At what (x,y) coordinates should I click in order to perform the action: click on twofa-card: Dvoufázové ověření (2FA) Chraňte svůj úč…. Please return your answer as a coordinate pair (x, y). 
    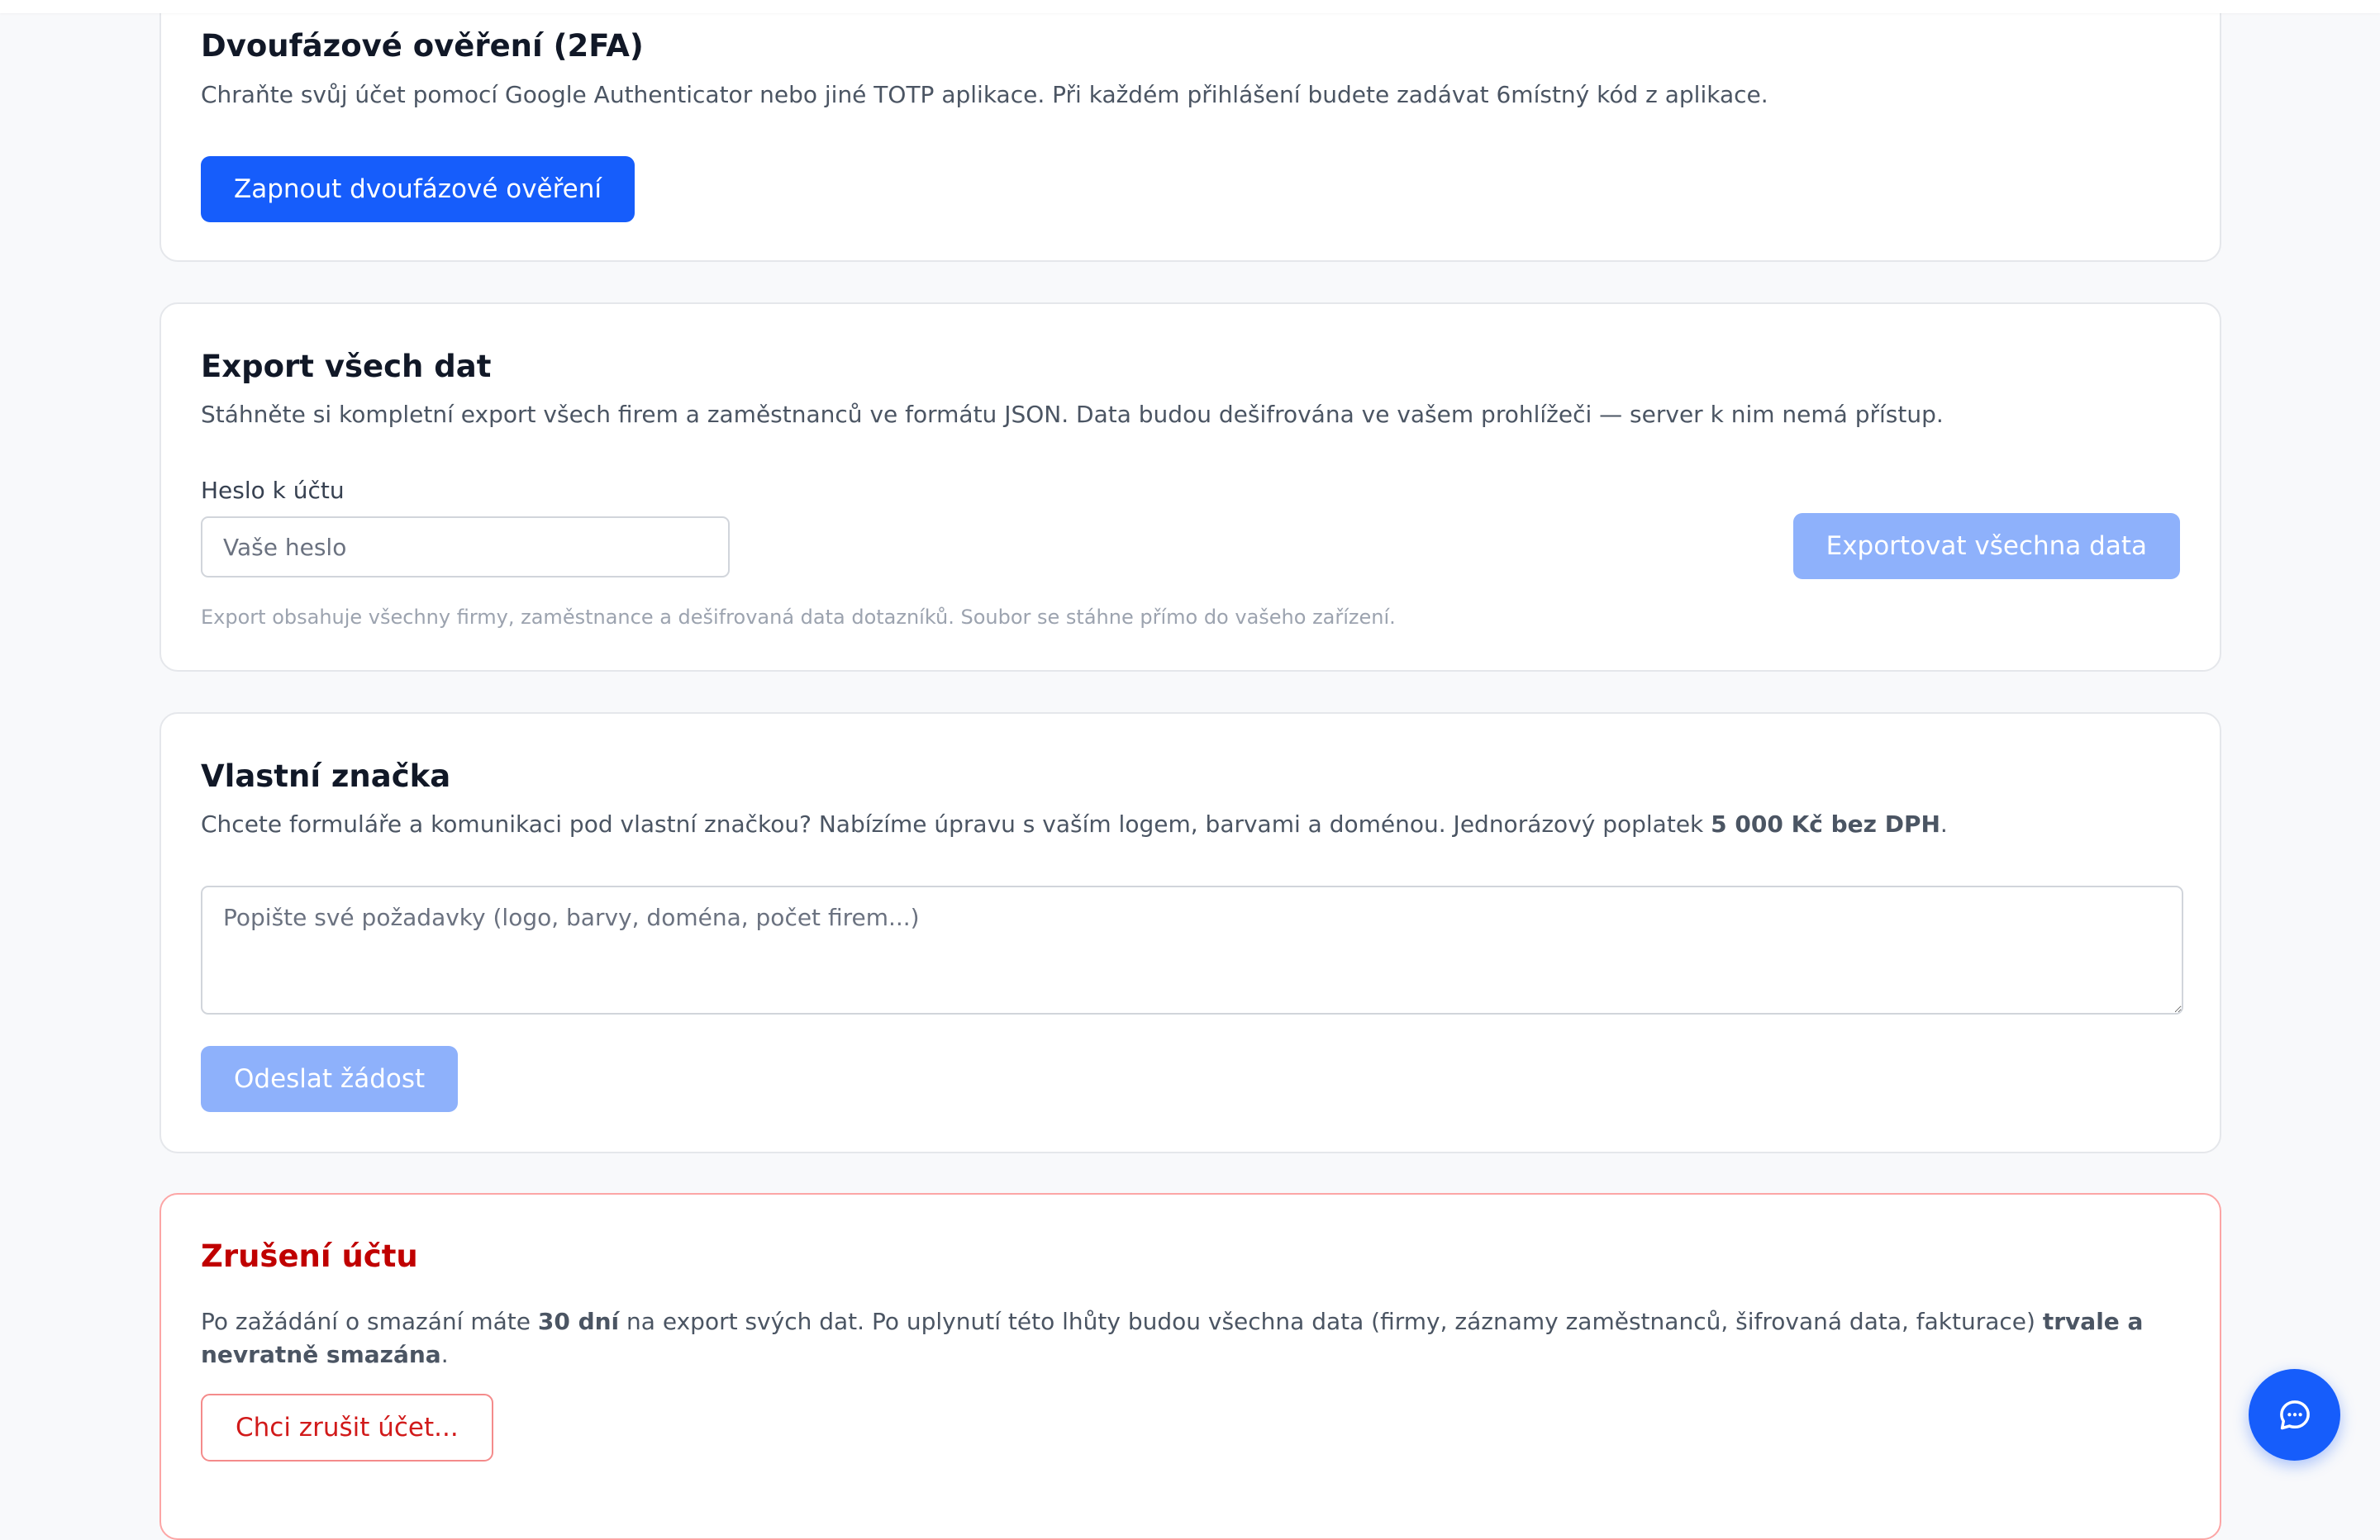
    Looking at the image, I should click on (1190, 131).